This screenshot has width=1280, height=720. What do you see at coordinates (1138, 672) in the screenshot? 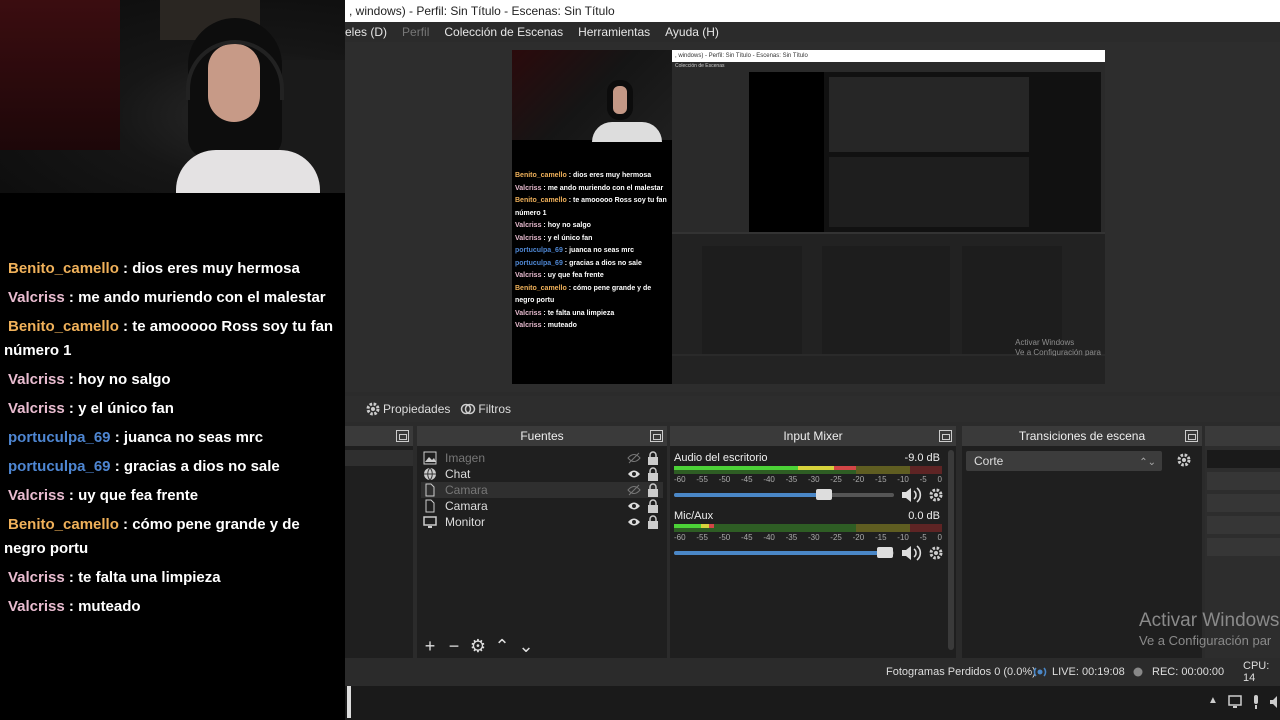
I see `record-icon` at bounding box center [1138, 672].